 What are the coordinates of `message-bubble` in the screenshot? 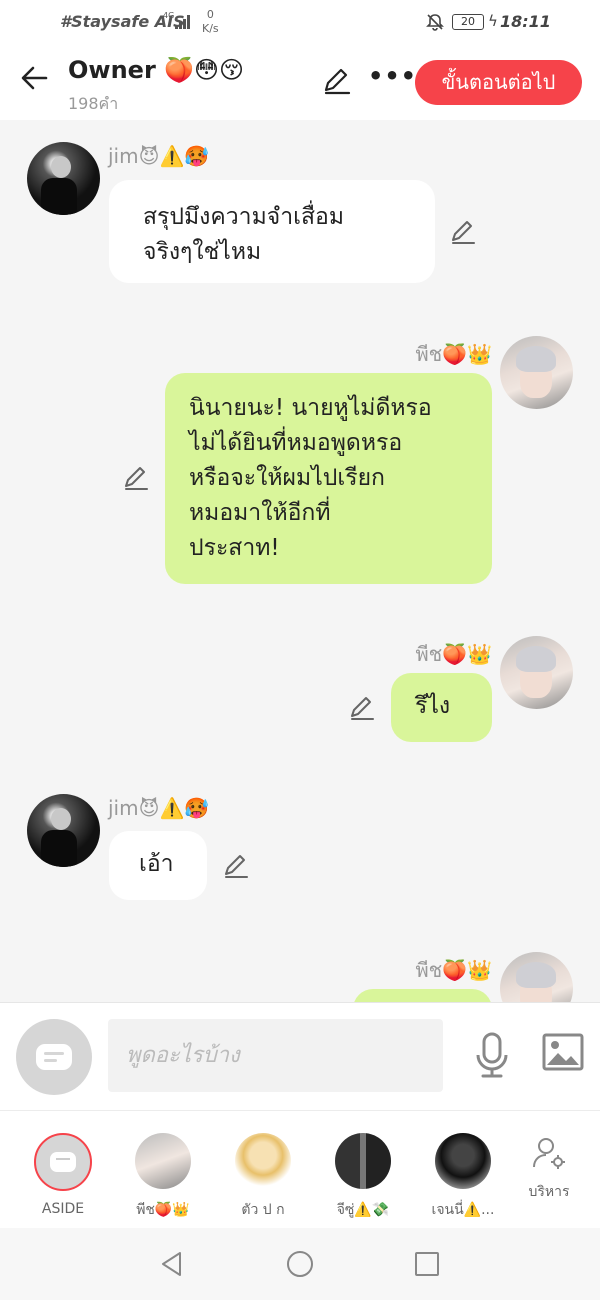 It's located at (422, 995).